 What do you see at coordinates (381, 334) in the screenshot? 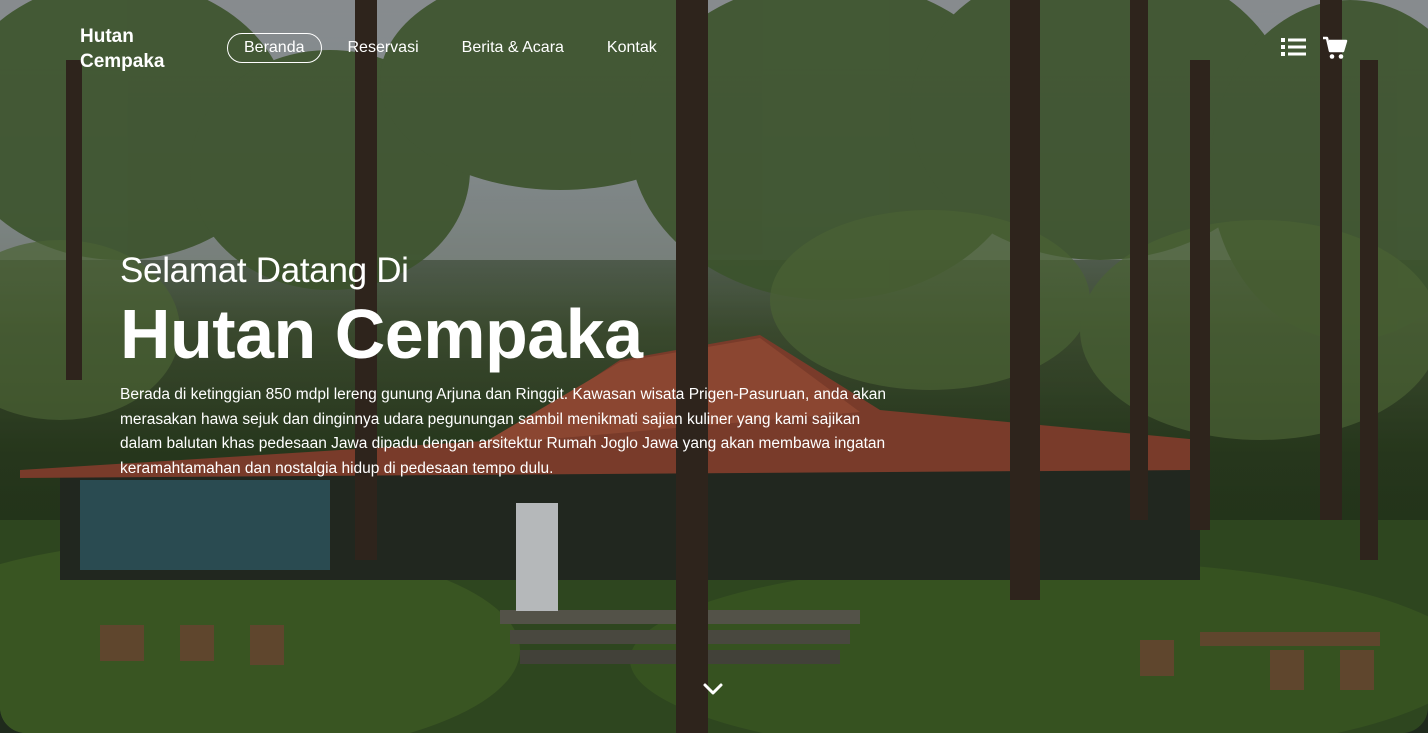
I see `hero-title: Hutan Cempaka` at bounding box center [381, 334].